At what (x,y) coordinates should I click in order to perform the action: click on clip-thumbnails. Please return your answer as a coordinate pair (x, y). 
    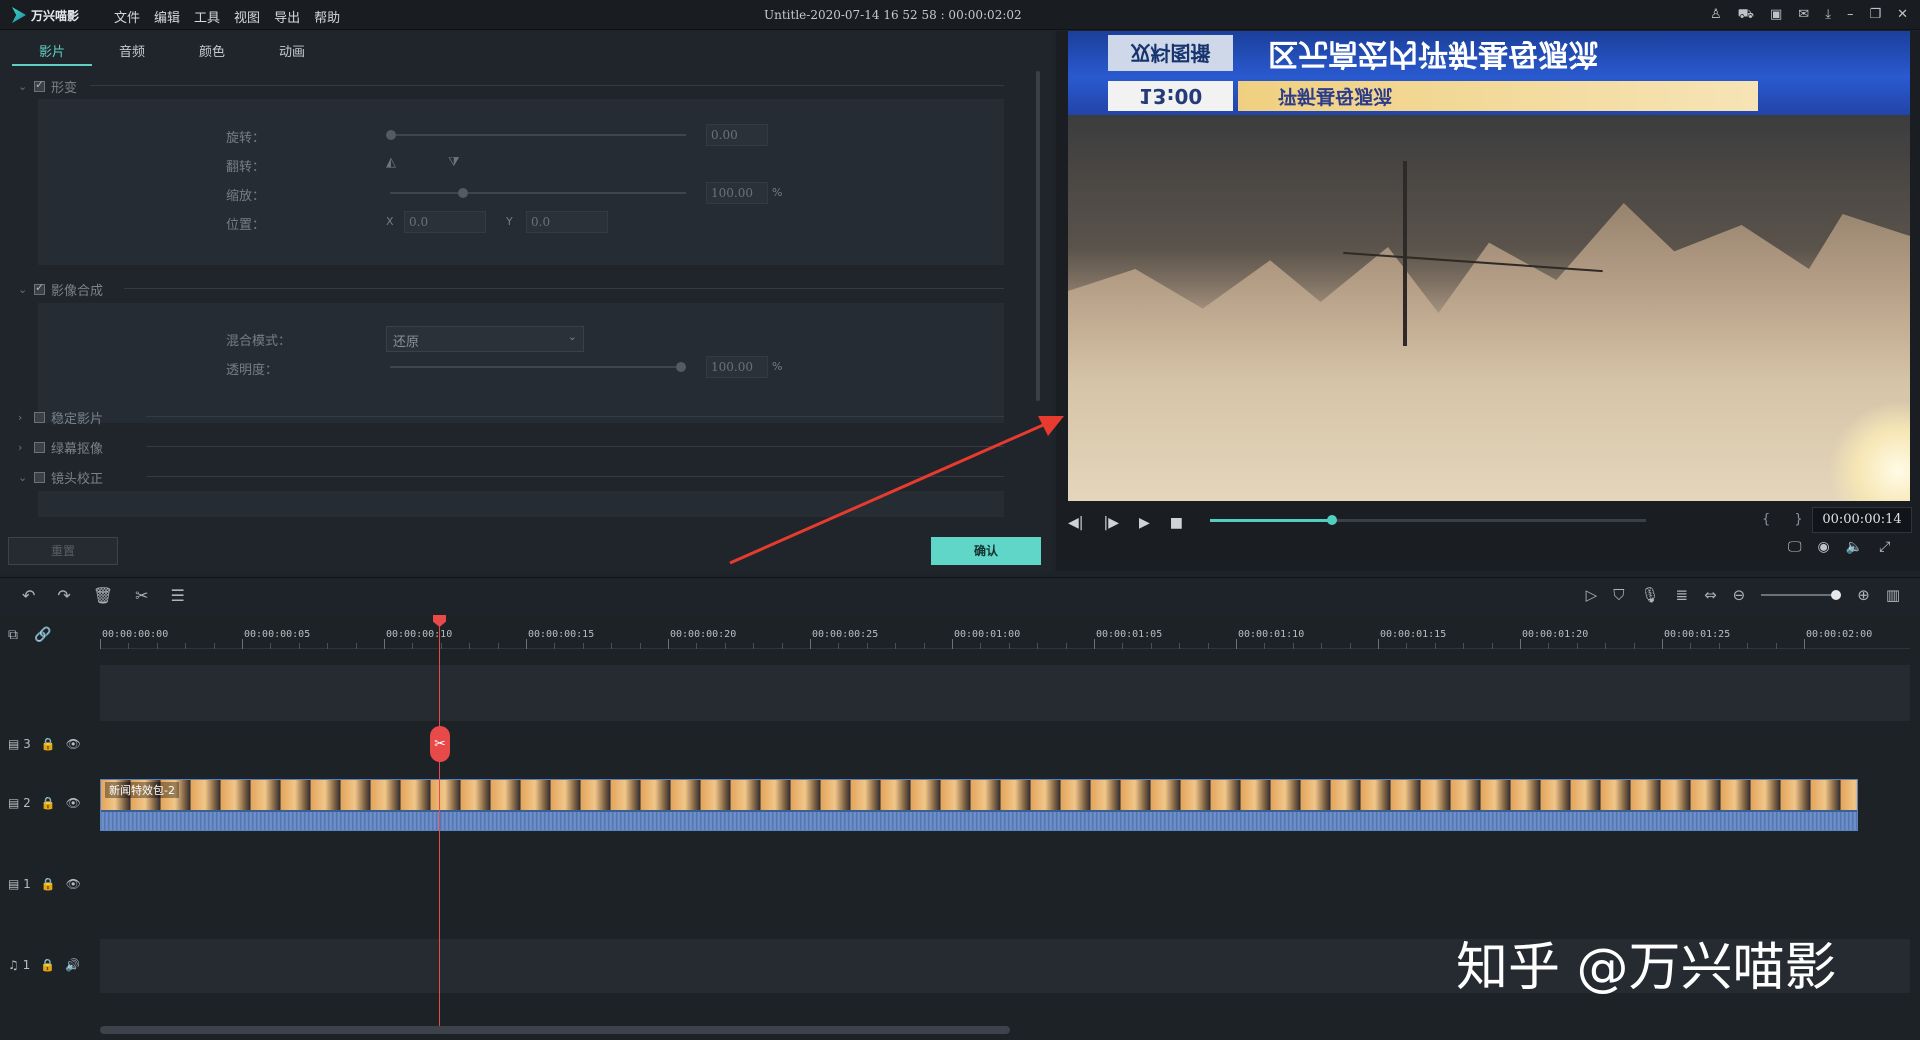
    Looking at the image, I should click on (979, 795).